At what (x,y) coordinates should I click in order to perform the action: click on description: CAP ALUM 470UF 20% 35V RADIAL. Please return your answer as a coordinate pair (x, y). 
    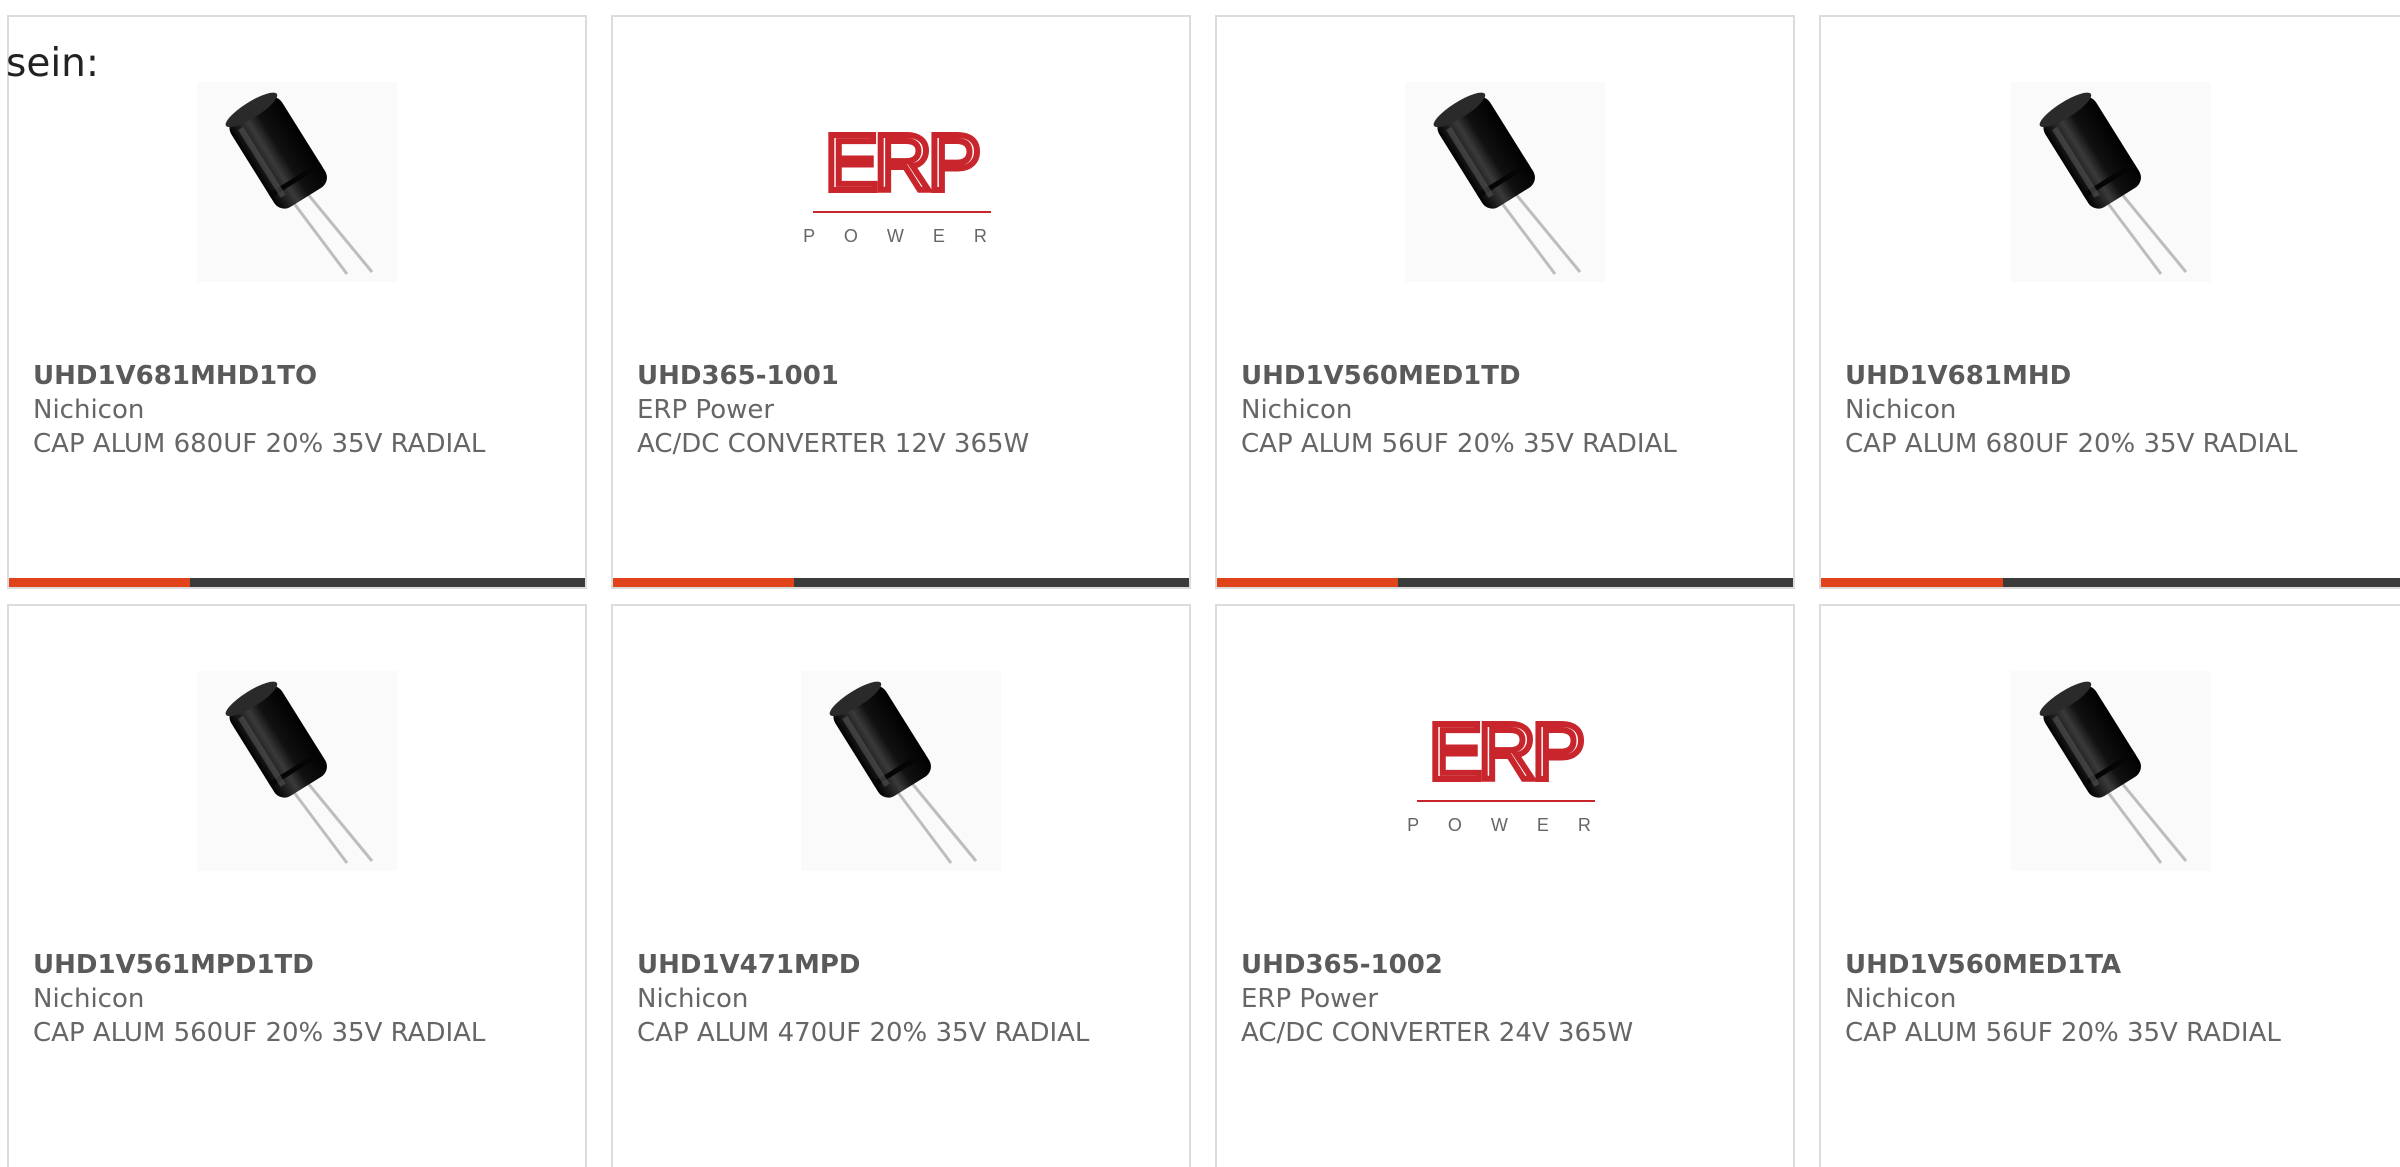
    Looking at the image, I should click on (863, 1033).